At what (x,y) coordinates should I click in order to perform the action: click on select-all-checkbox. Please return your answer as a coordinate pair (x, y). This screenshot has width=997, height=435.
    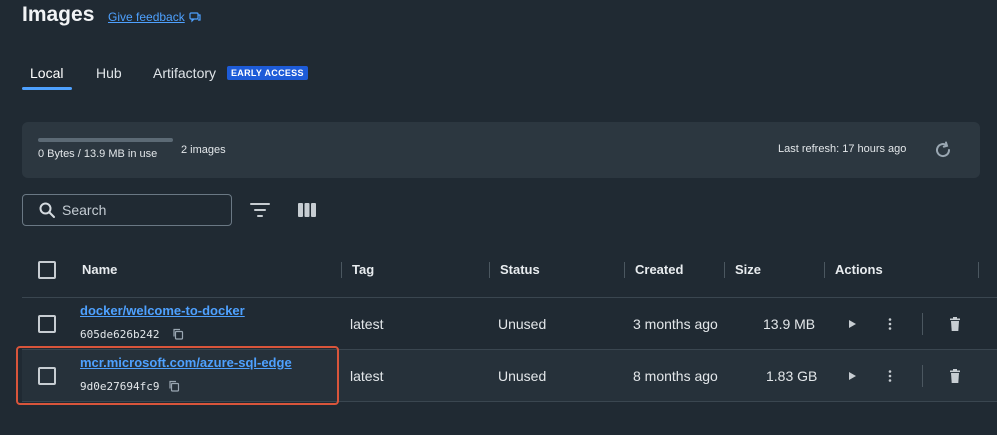
    Looking at the image, I should click on (47, 270).